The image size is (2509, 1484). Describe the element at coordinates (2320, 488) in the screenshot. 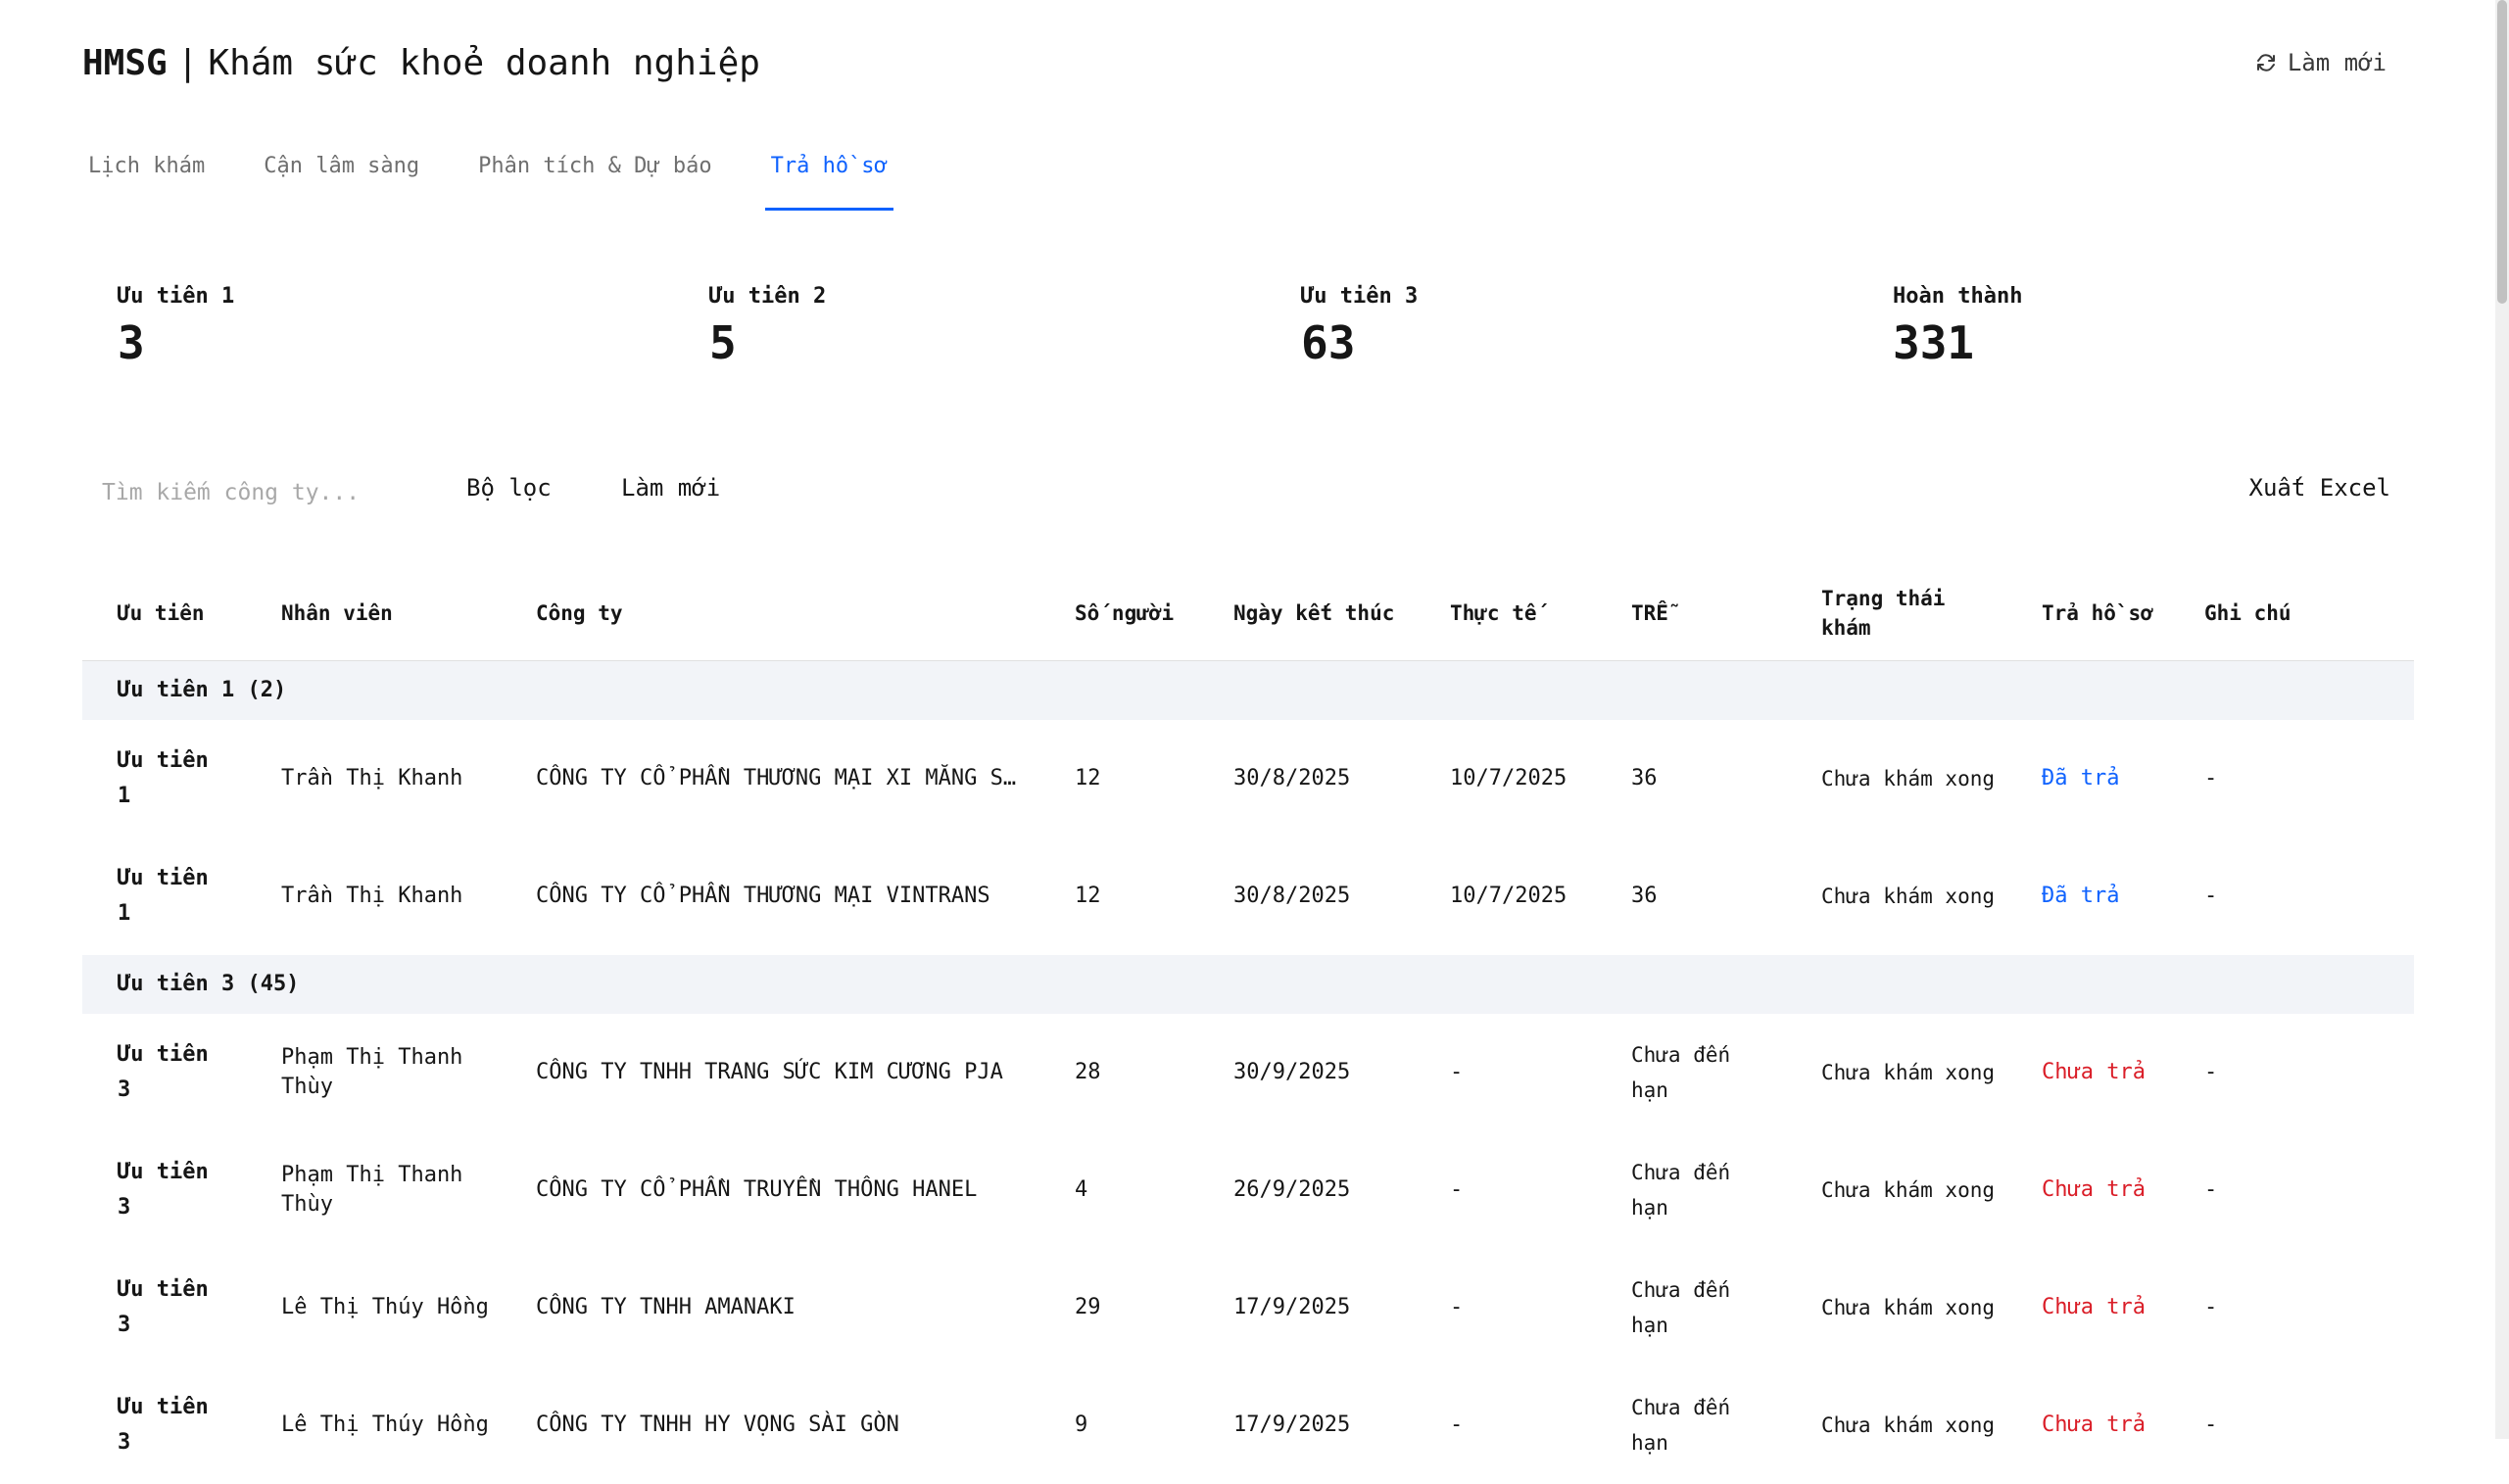

I see `export-excel-button: Xuất Excel` at that location.